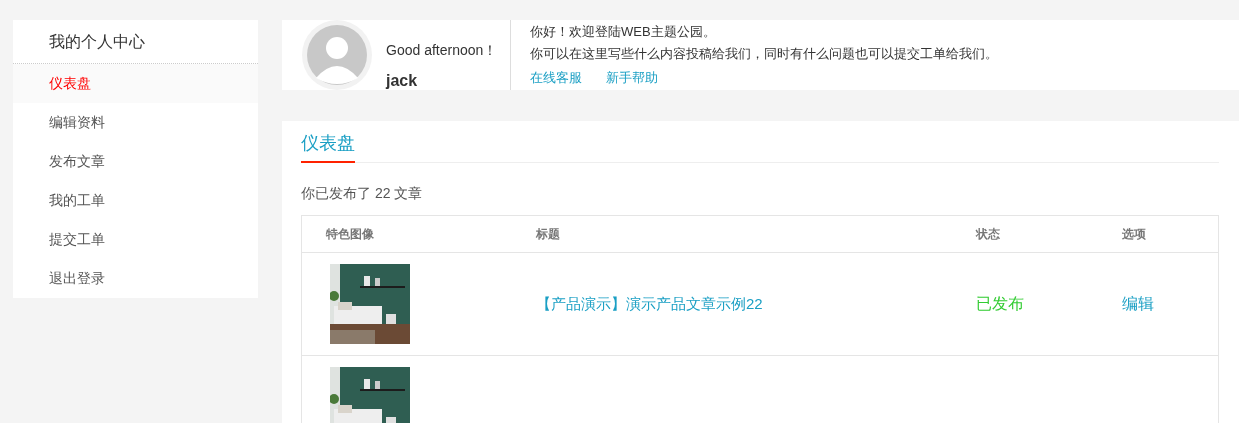 Image resolution: width=1239 pixels, height=423 pixels. I want to click on sidebar-item: 编辑资料, so click(135, 122).